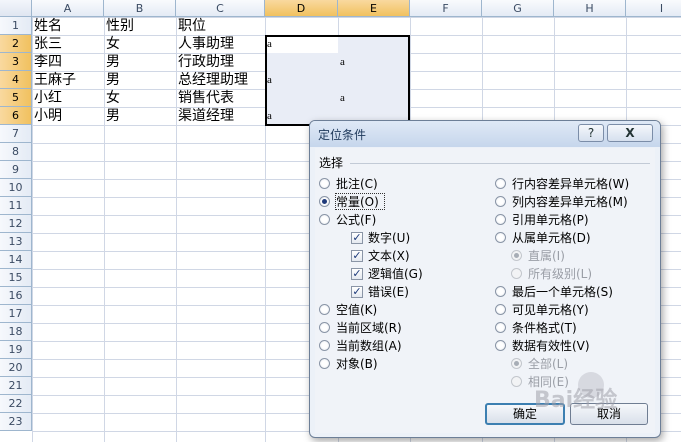  Describe the element at coordinates (16, 170) in the screenshot. I see `row-header: 9` at that location.